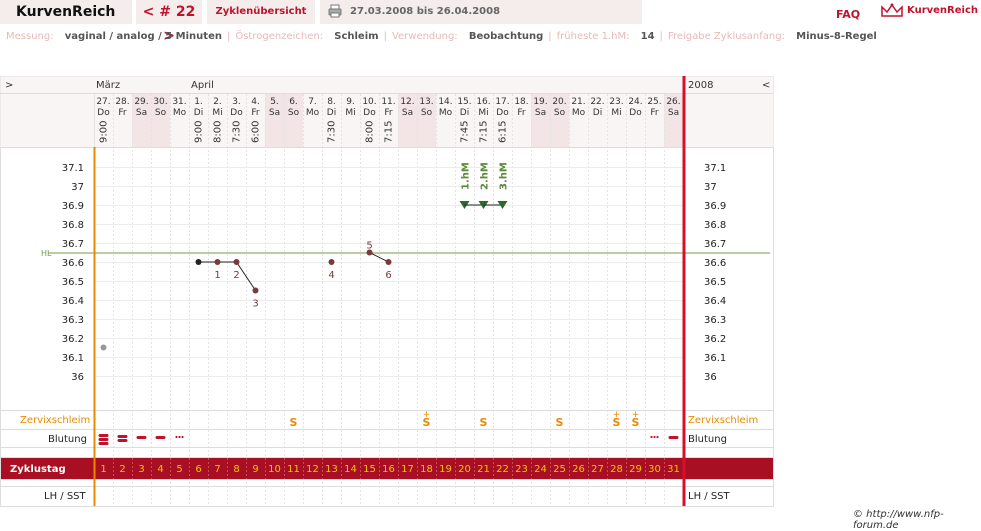  I want to click on day-date: 27., so click(103, 102).